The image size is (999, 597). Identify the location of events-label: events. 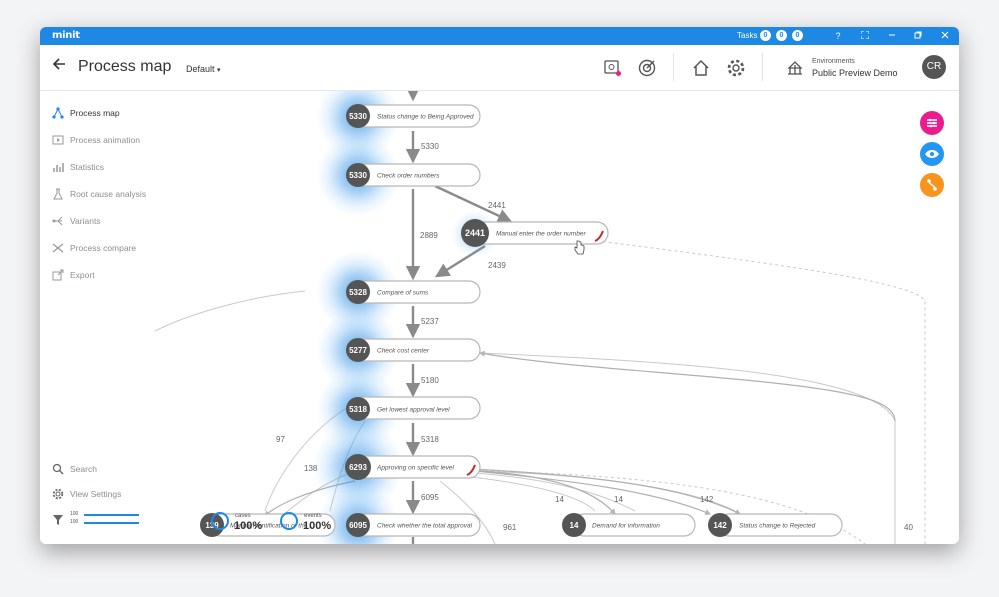
(313, 516).